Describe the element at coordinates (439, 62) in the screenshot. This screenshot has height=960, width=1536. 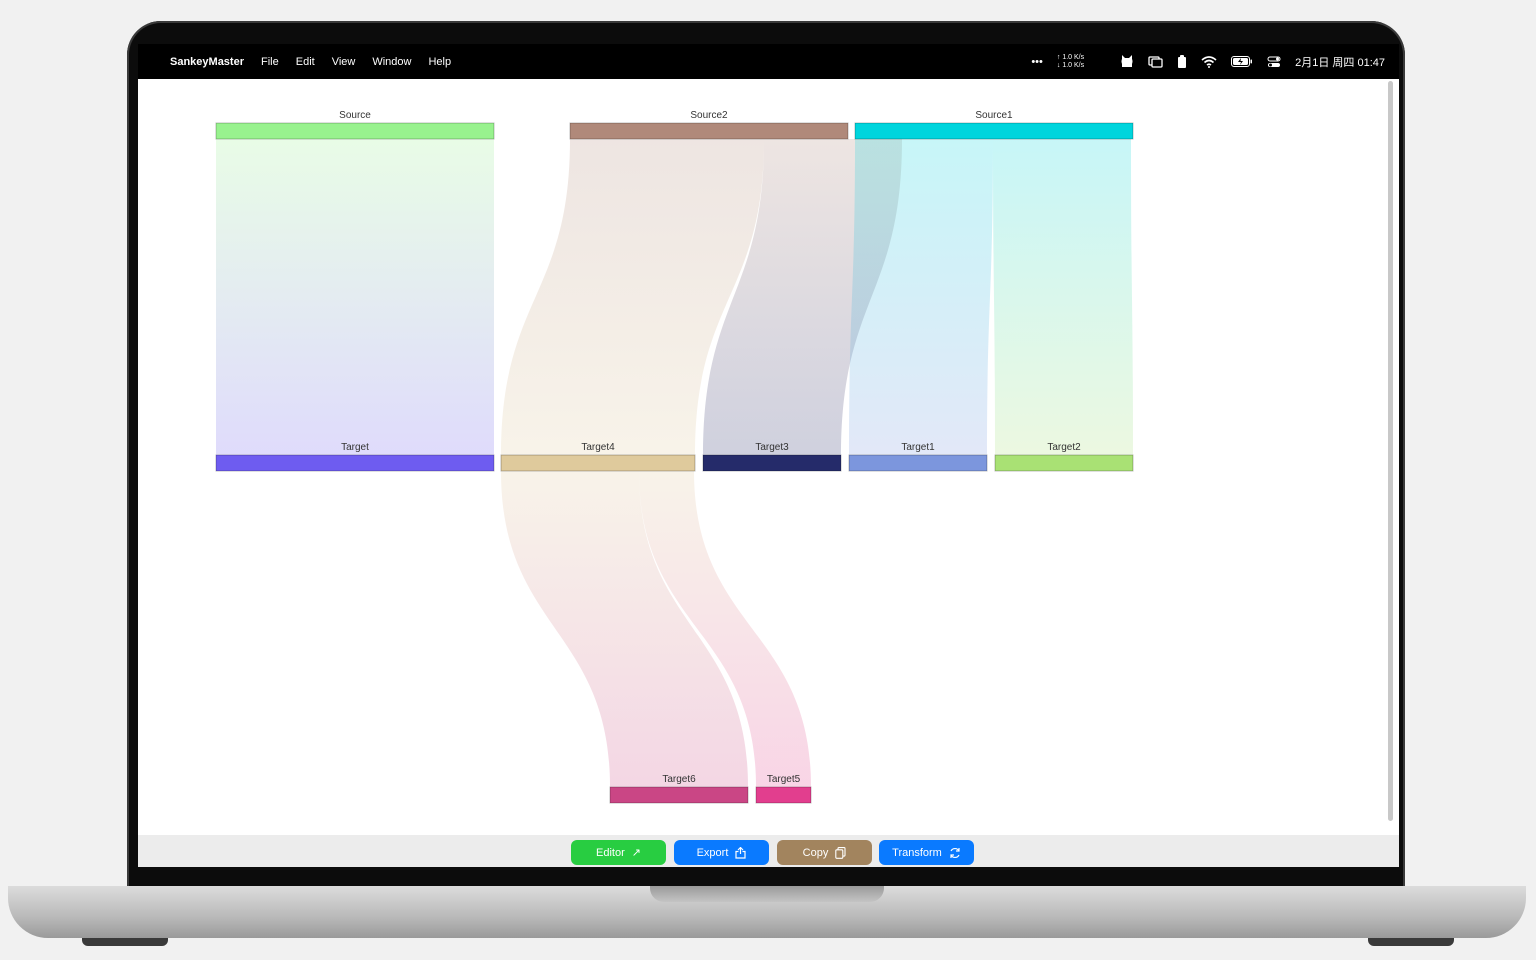
I see `menu-help: Help` at that location.